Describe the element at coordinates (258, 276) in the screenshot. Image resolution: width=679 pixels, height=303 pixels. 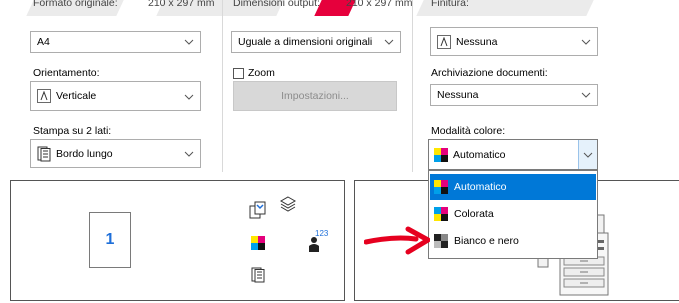
I see `duplex-preview-icon` at that location.